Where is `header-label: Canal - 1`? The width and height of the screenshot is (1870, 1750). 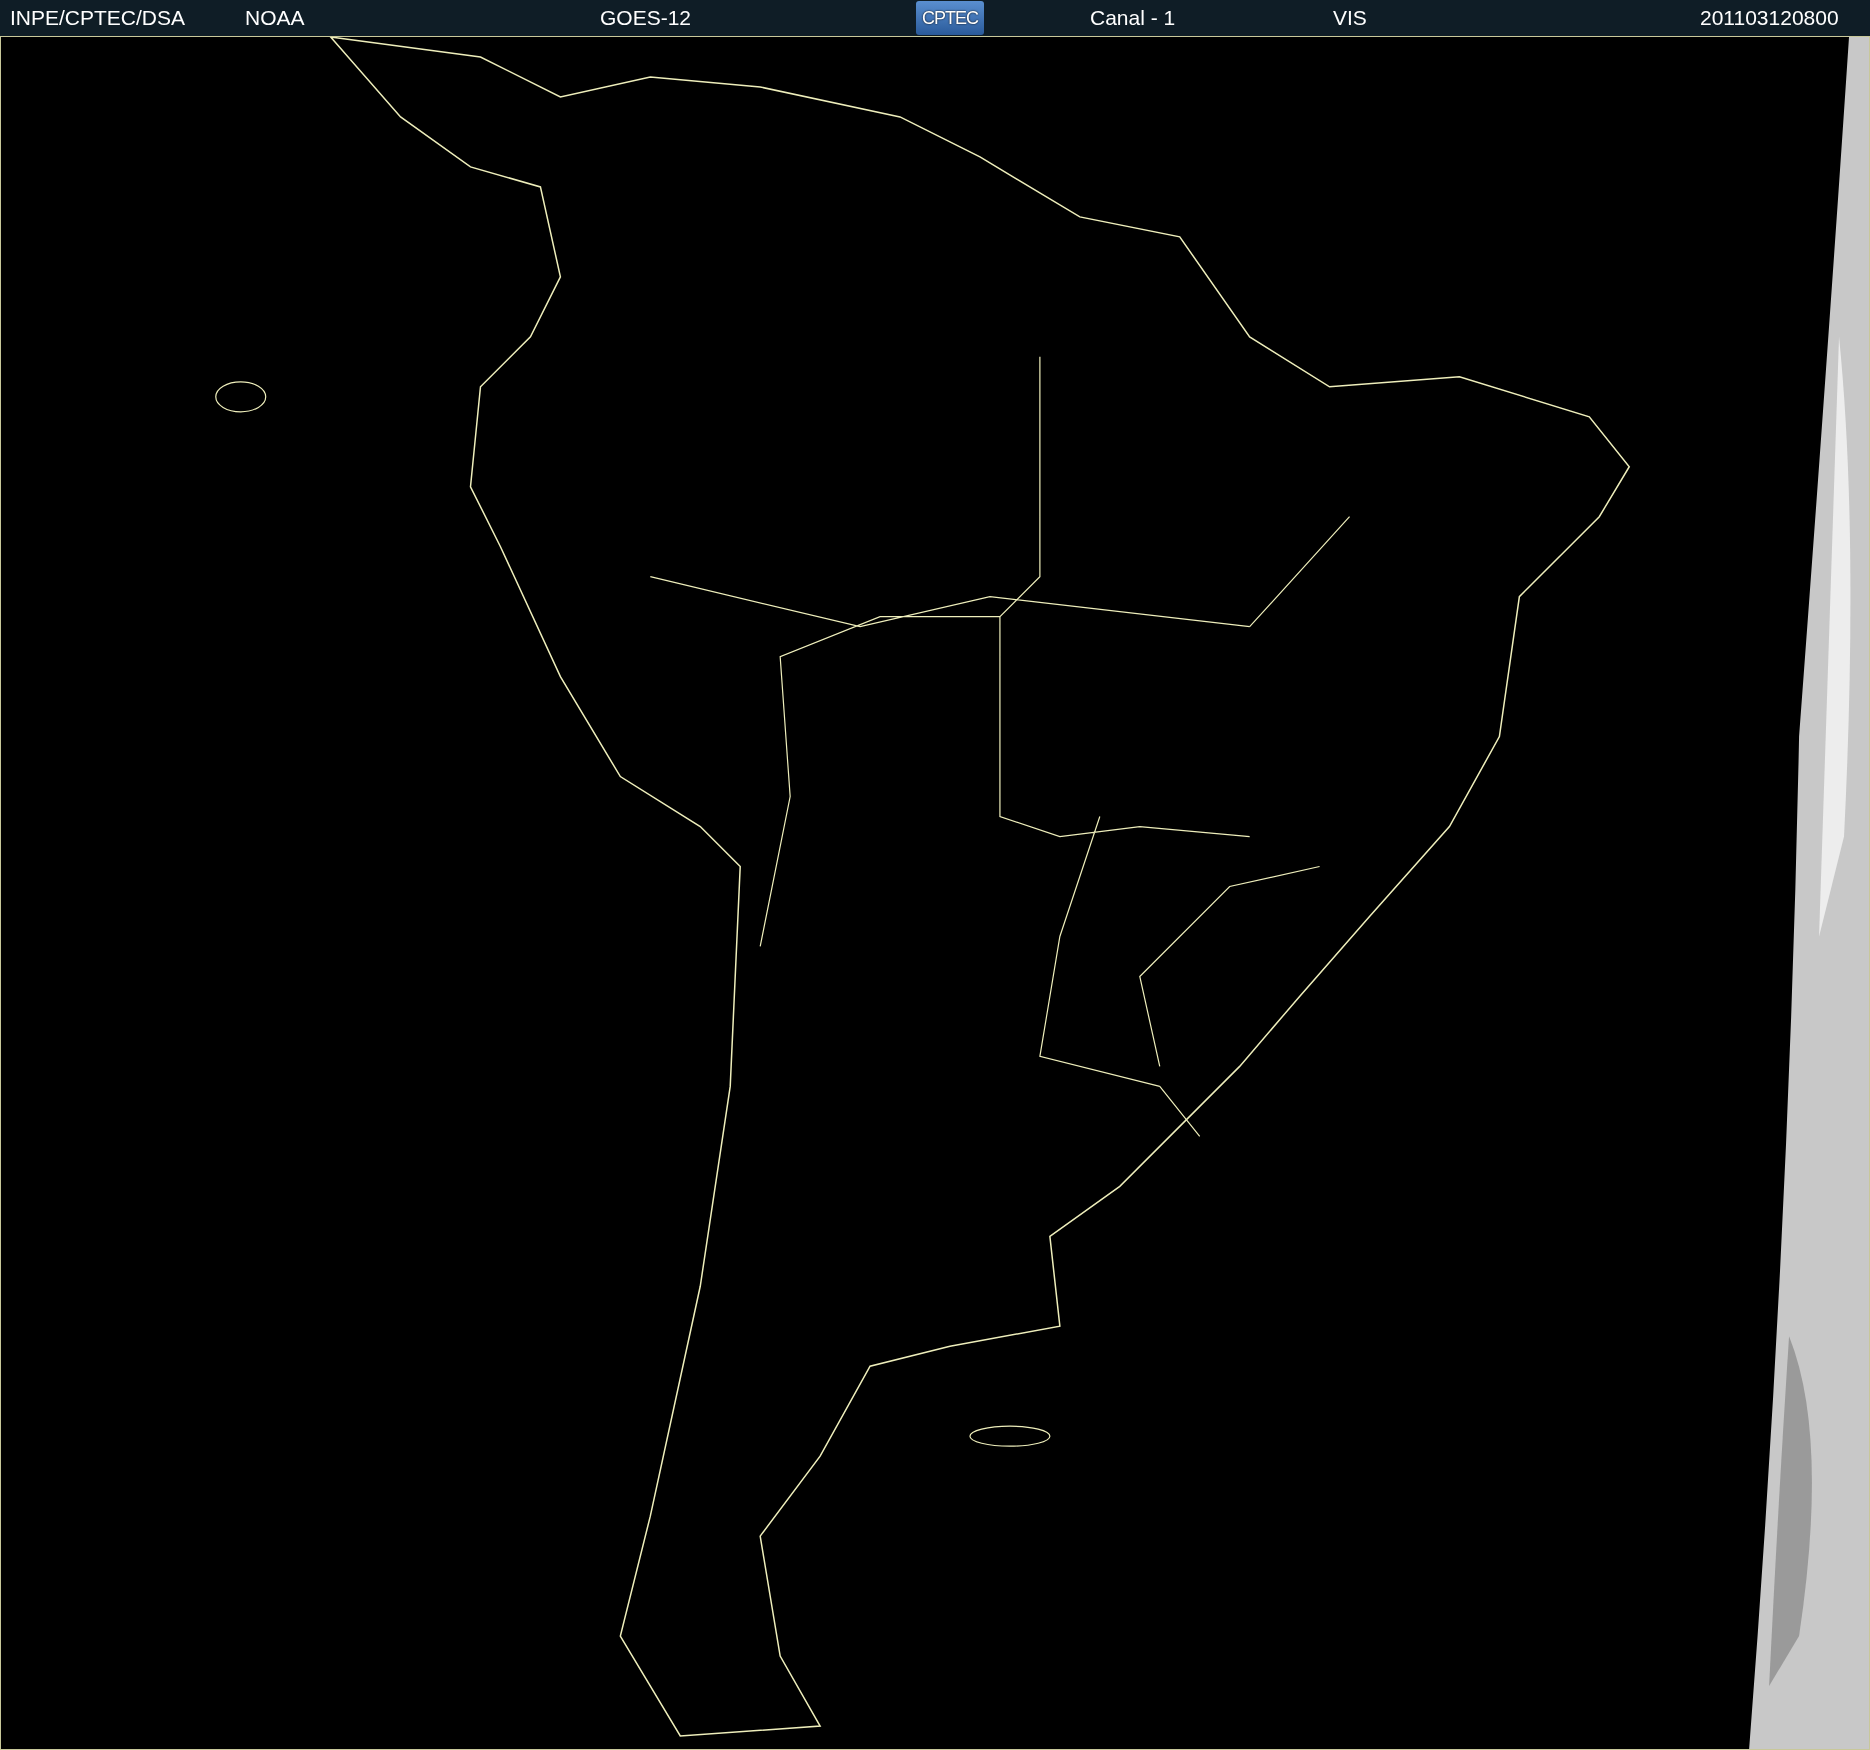
header-label: Canal - 1 is located at coordinates (1133, 18).